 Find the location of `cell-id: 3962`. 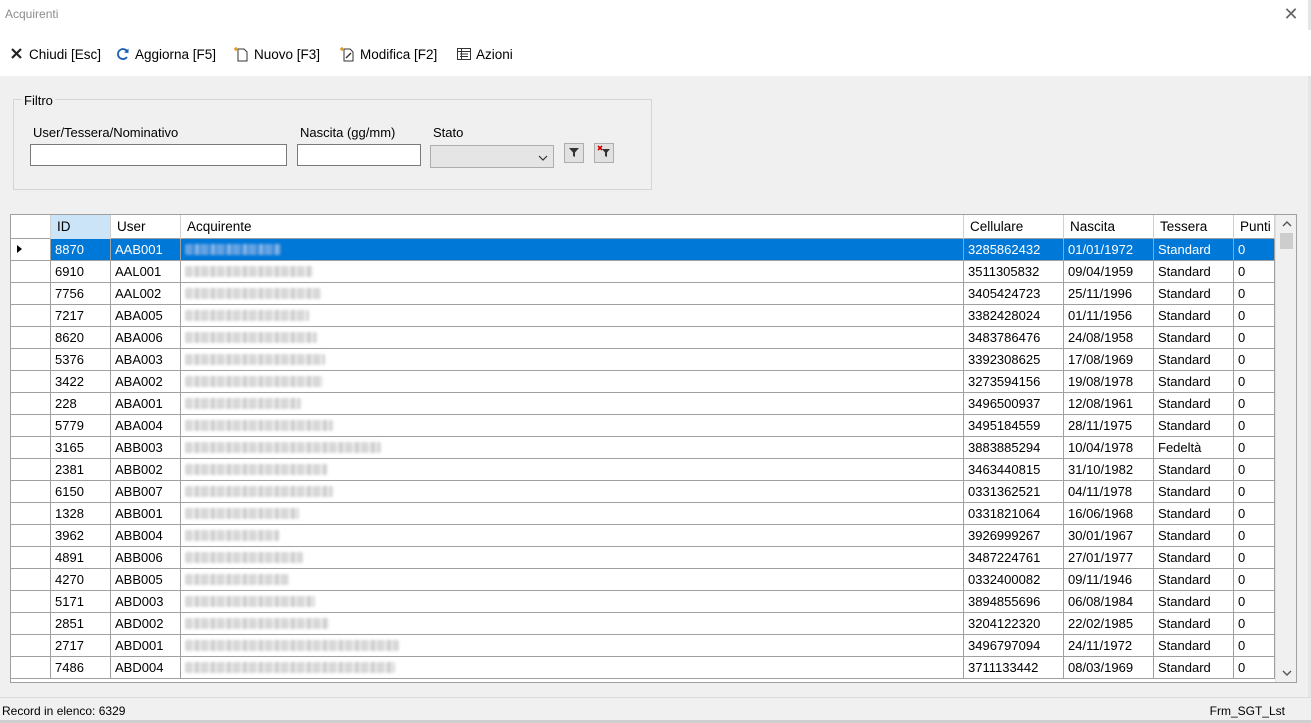

cell-id: 3962 is located at coordinates (81, 535).